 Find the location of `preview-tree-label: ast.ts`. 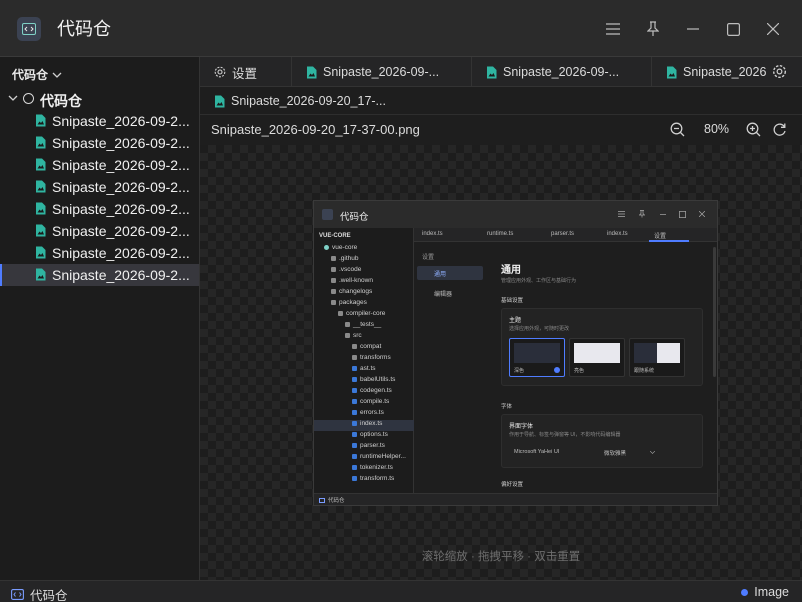

preview-tree-label: ast.ts is located at coordinates (368, 368).